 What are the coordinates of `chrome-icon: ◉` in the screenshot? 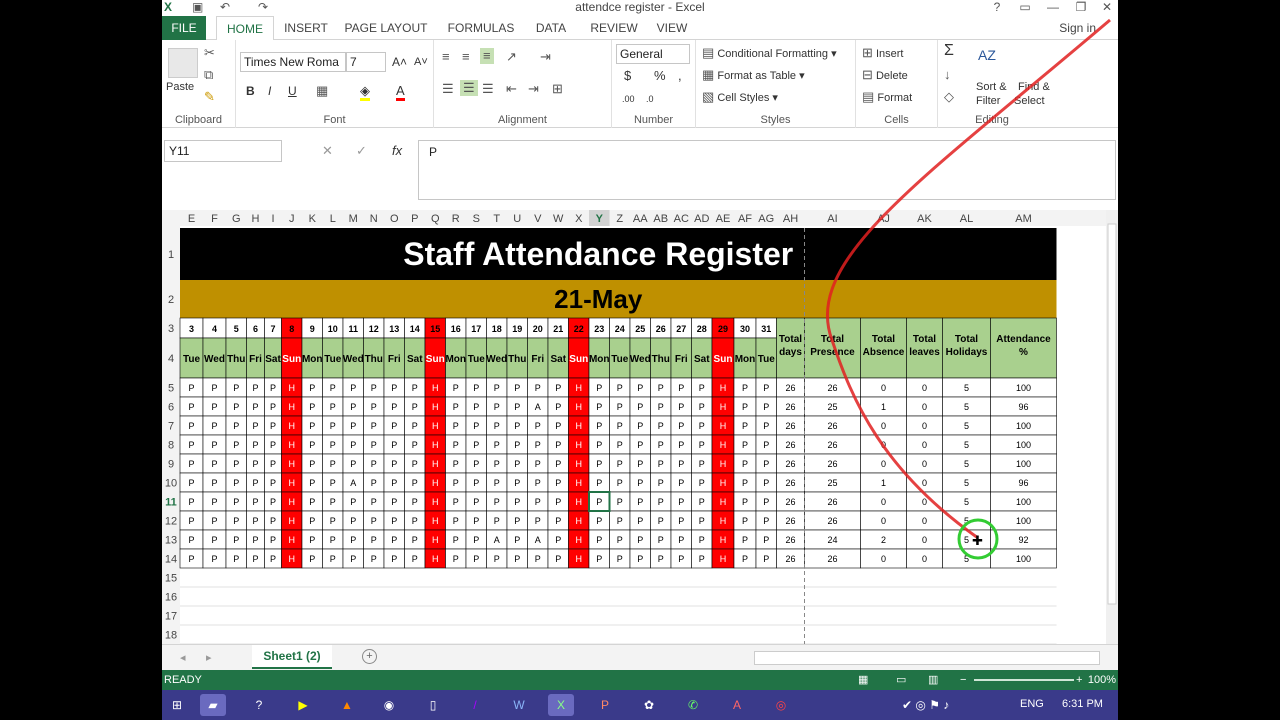 It's located at (389, 705).